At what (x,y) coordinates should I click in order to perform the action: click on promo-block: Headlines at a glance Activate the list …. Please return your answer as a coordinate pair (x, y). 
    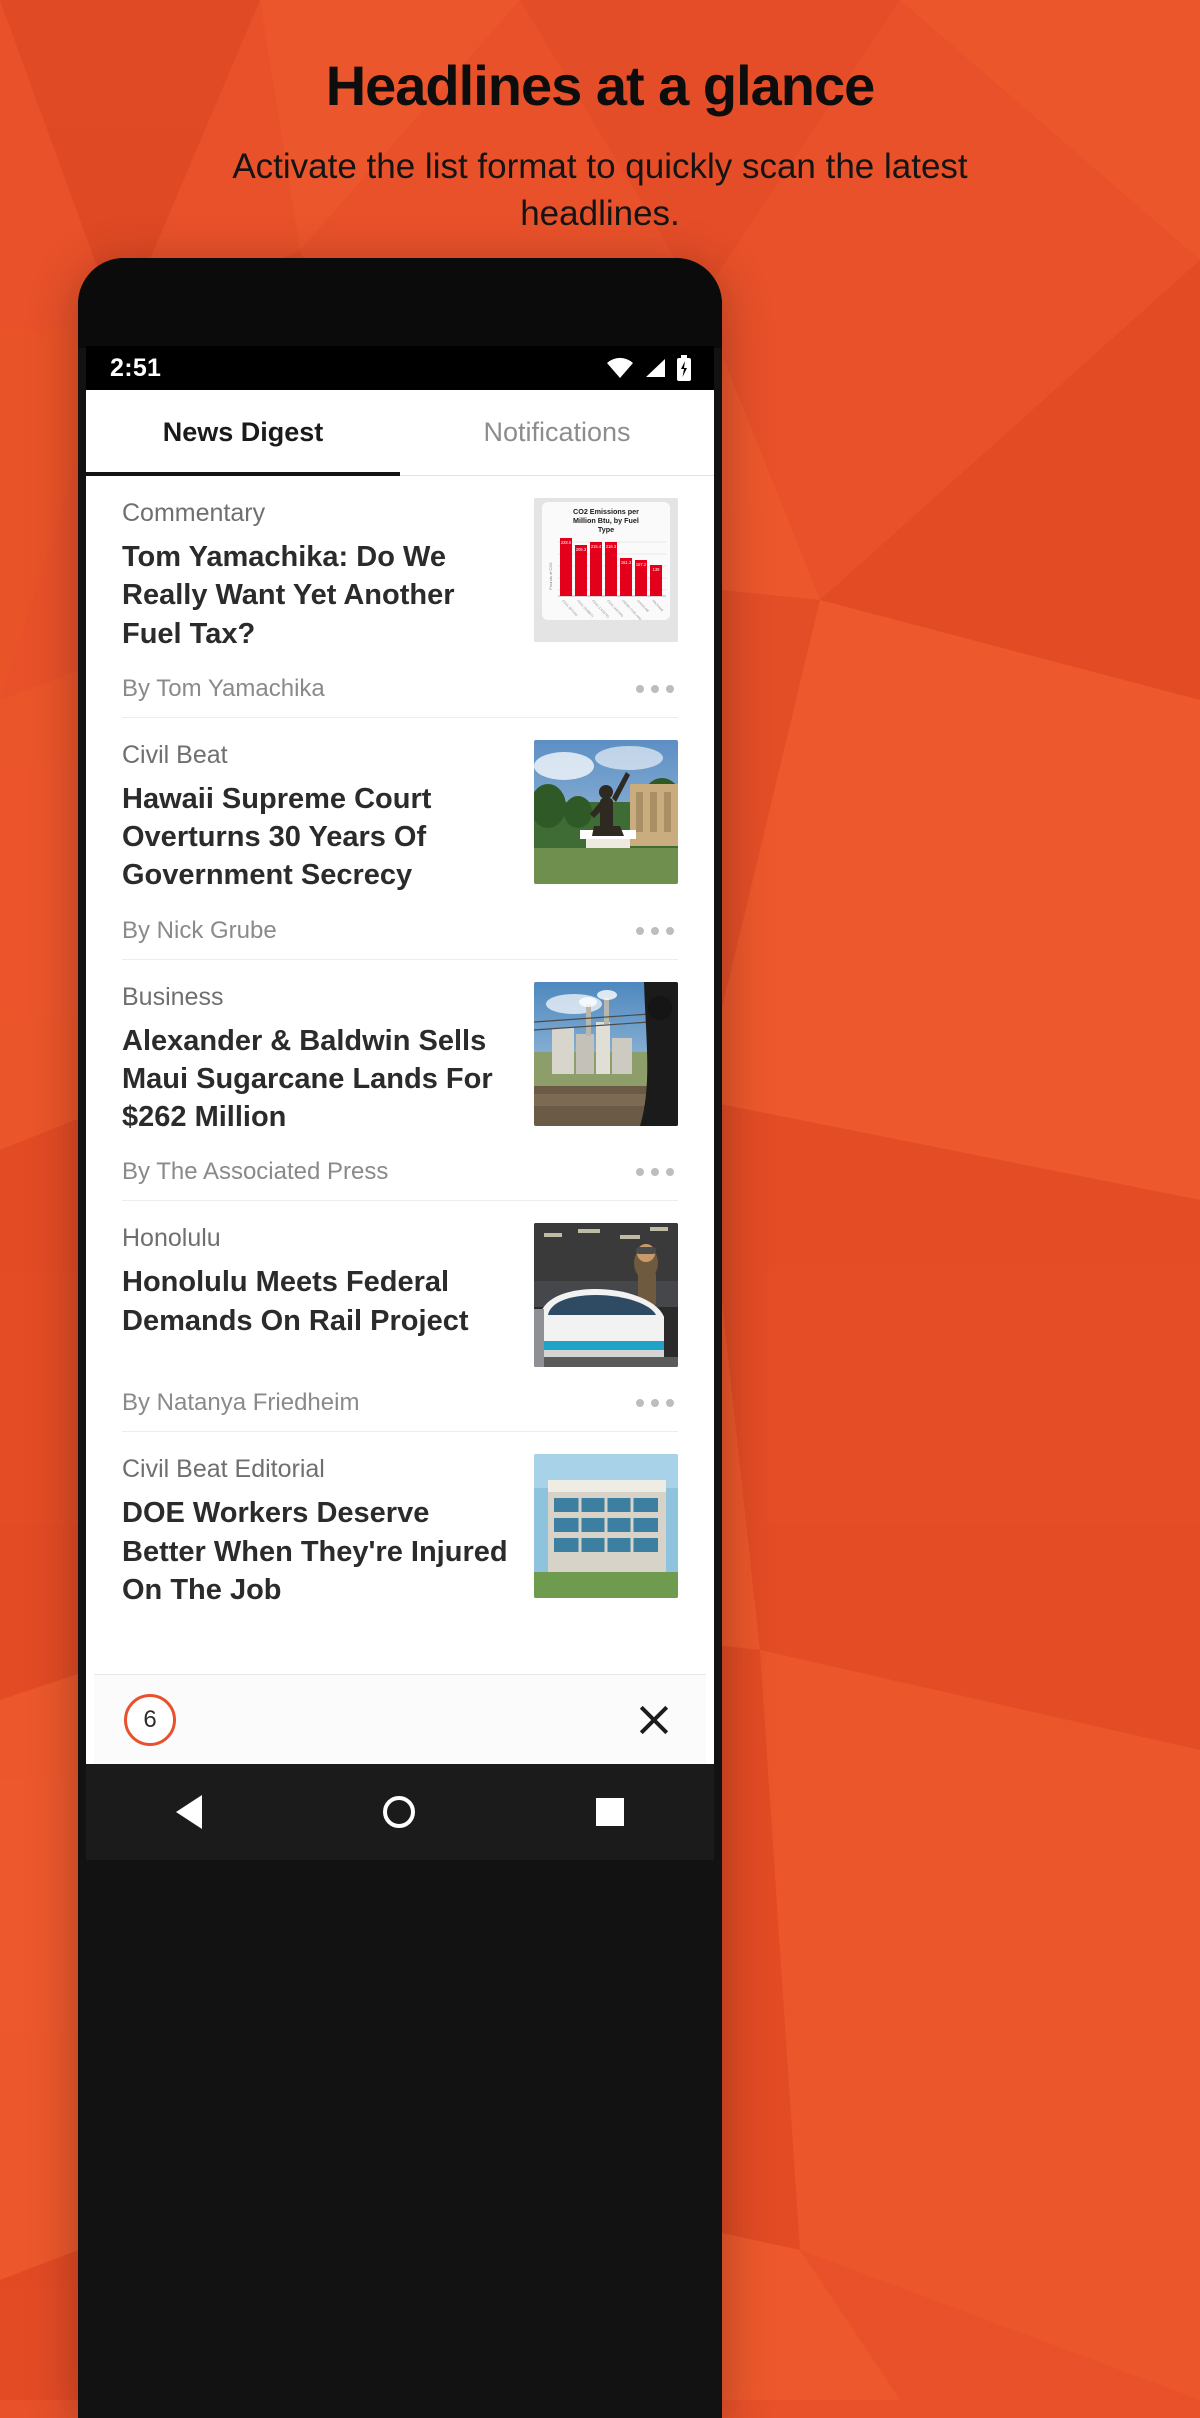
    Looking at the image, I should click on (600, 146).